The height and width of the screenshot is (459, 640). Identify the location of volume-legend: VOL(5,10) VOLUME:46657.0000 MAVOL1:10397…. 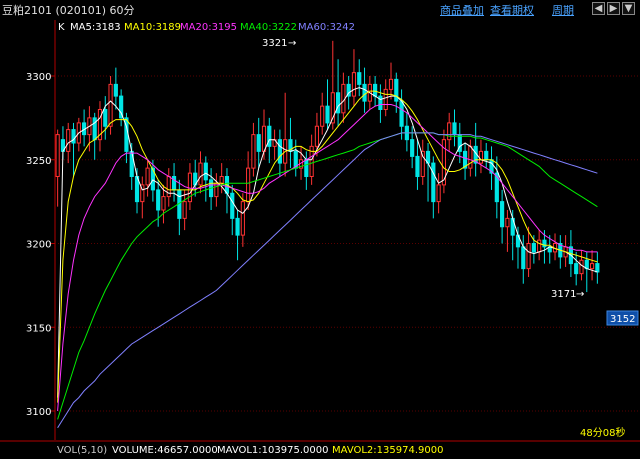
(250, 450).